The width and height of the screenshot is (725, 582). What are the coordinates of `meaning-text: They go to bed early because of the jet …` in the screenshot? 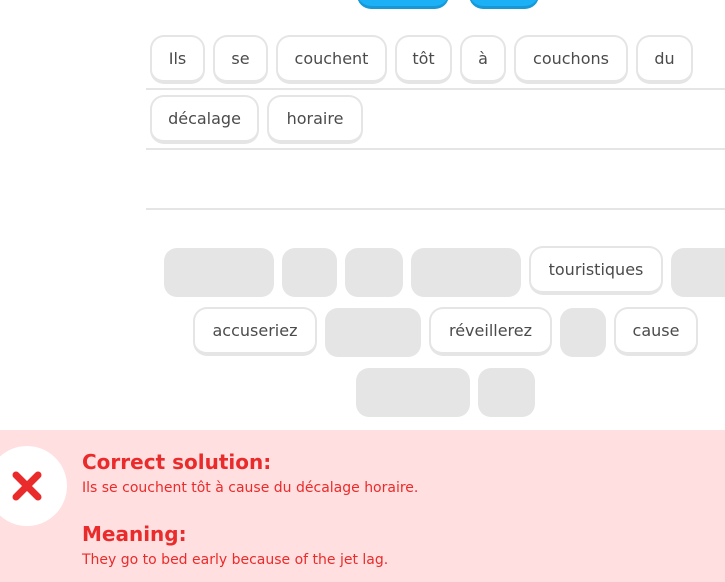 It's located at (235, 560).